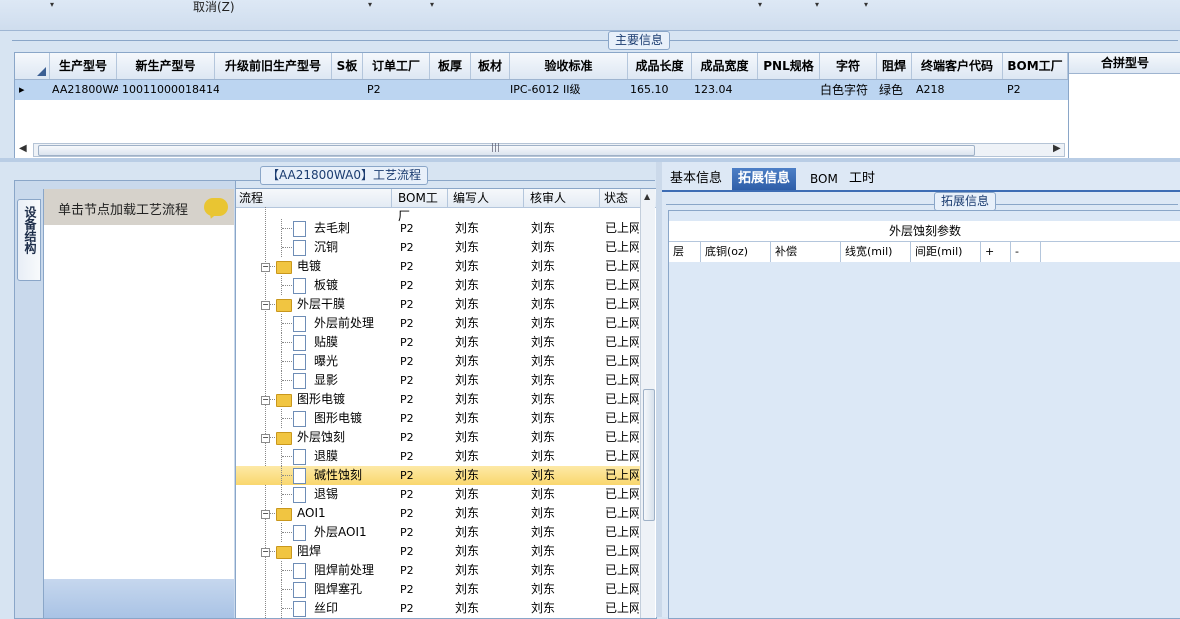  I want to click on tab-equipment-structure: 设备结构, so click(29, 240).